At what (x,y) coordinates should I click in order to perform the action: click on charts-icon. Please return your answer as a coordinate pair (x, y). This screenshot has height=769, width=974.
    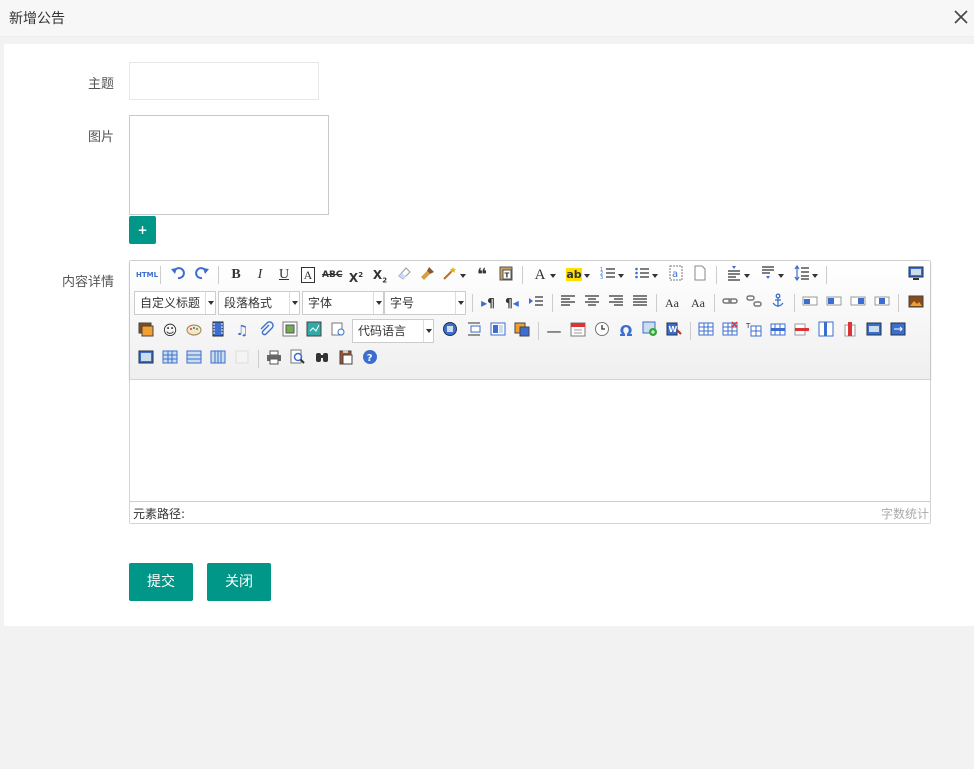
    Looking at the image, I should click on (242, 359).